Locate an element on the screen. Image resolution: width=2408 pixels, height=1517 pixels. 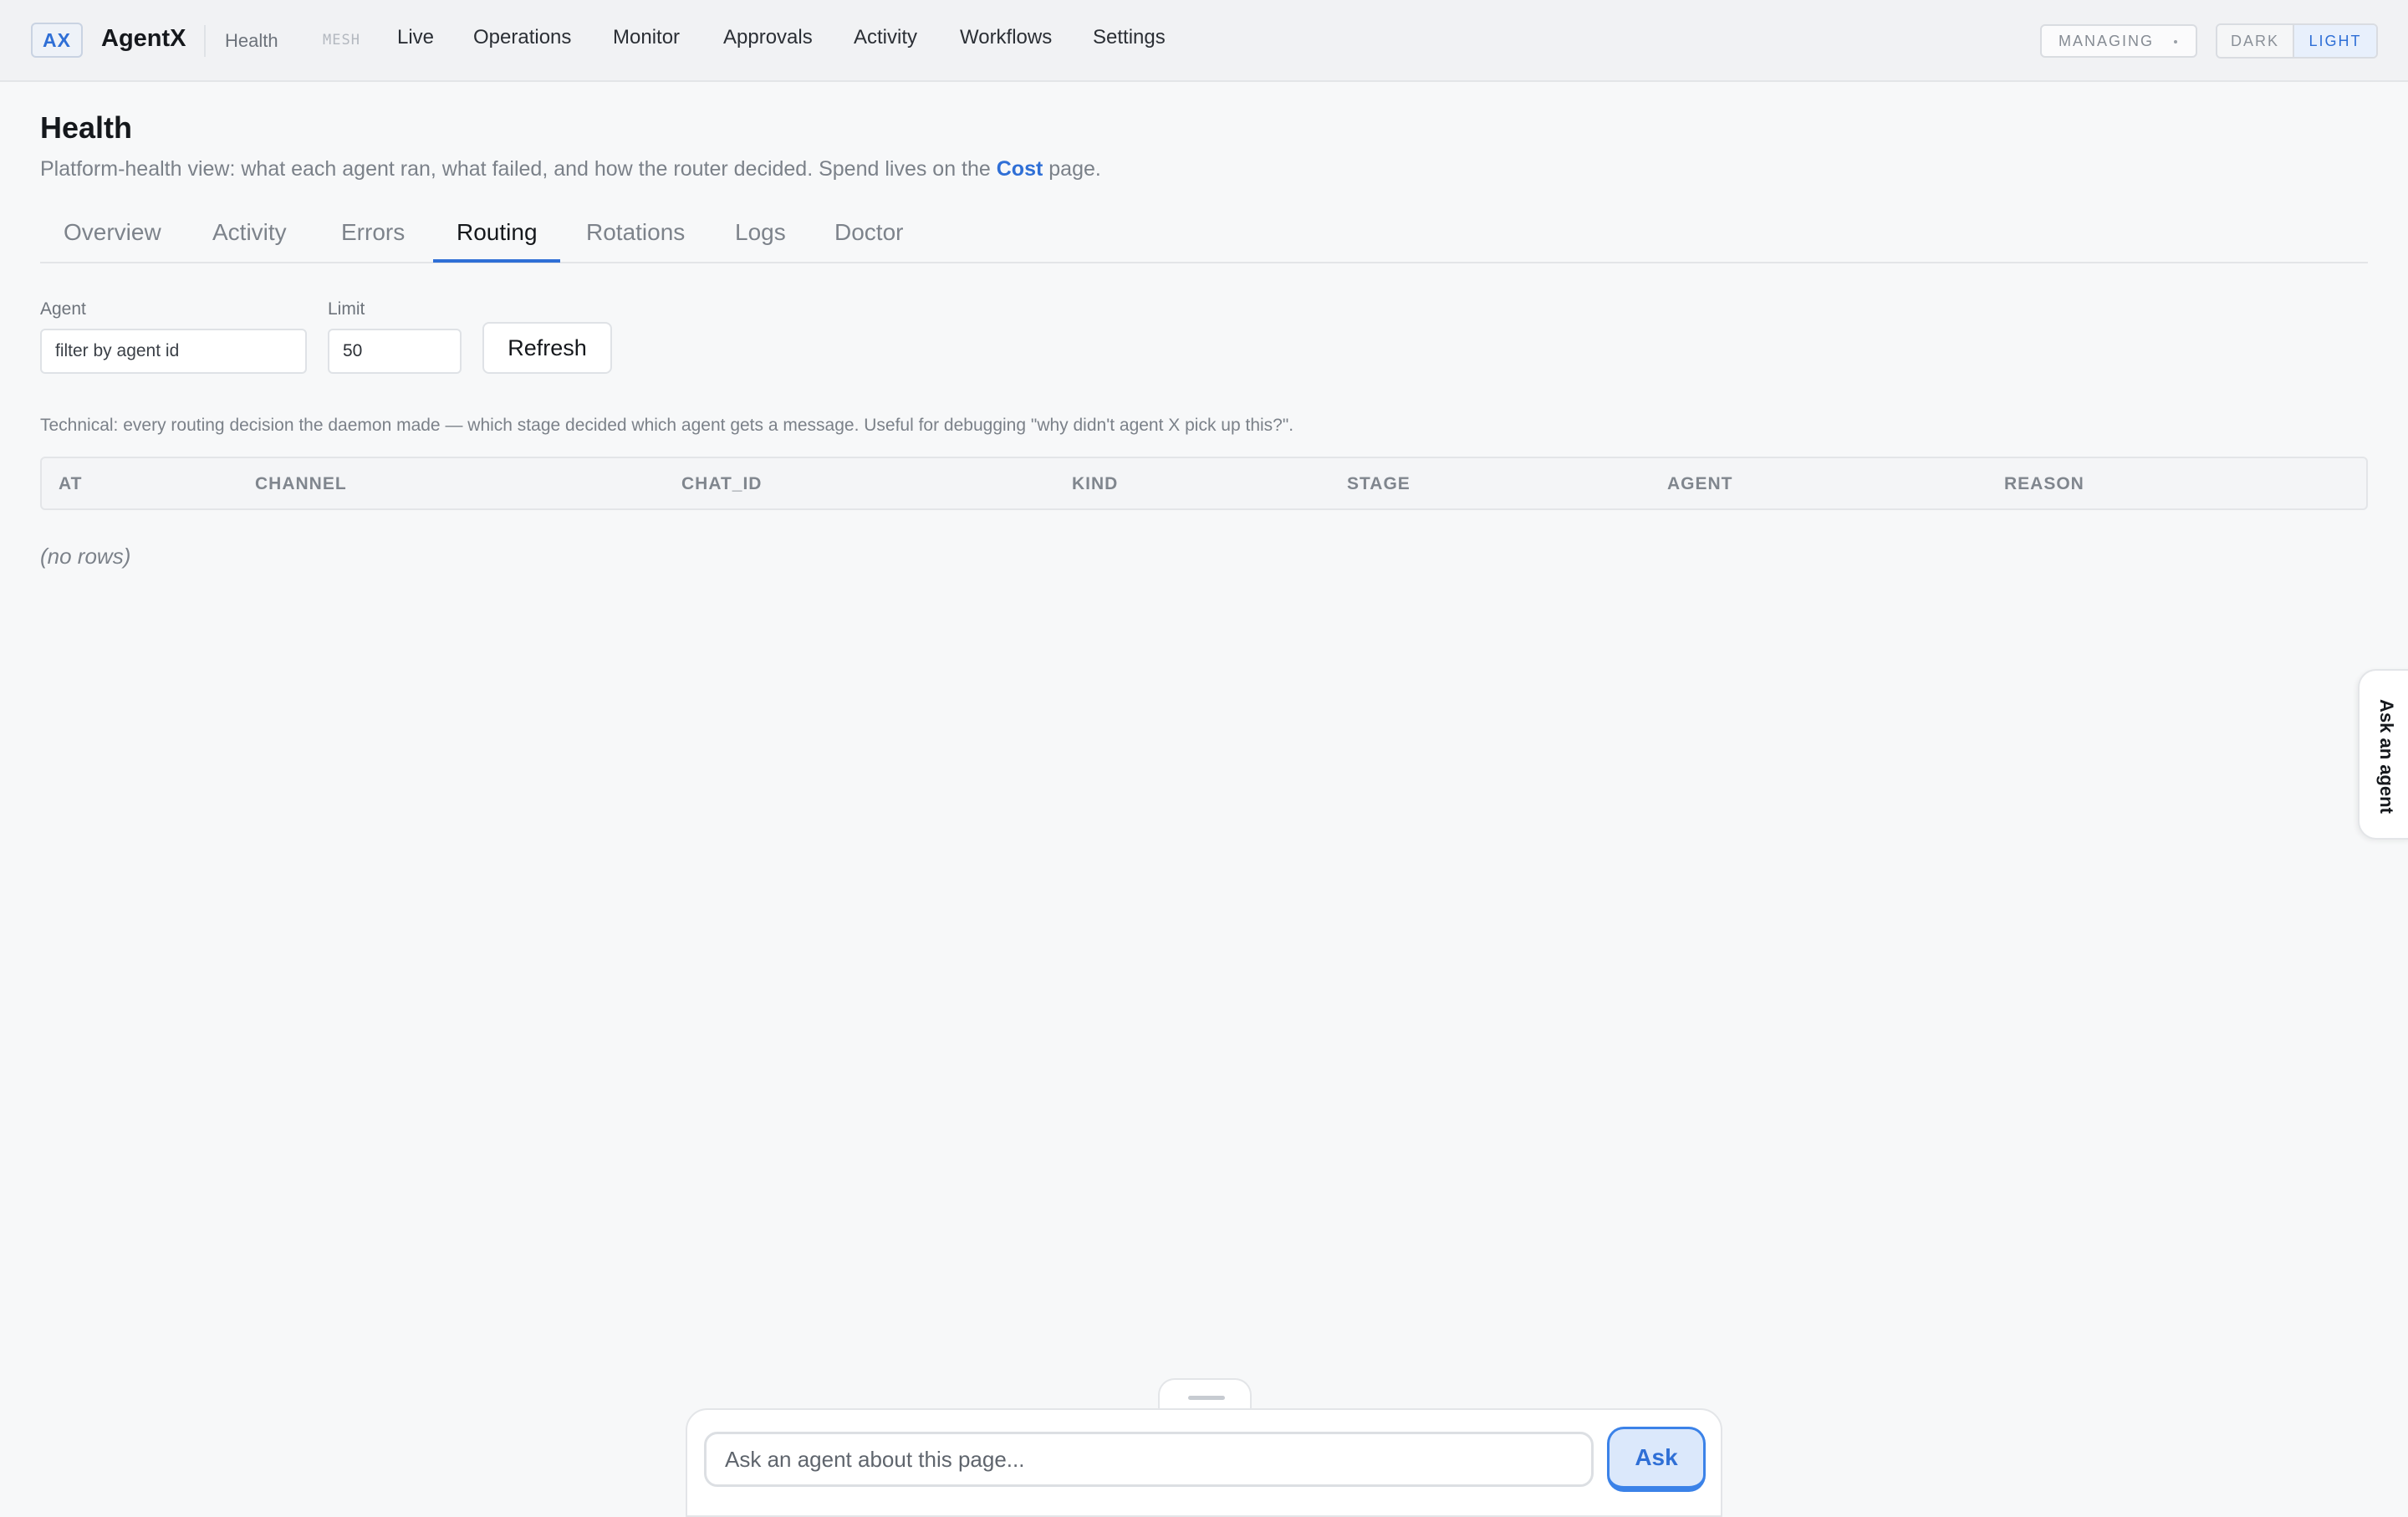
column-header-kind: KIND is located at coordinates (1095, 484).